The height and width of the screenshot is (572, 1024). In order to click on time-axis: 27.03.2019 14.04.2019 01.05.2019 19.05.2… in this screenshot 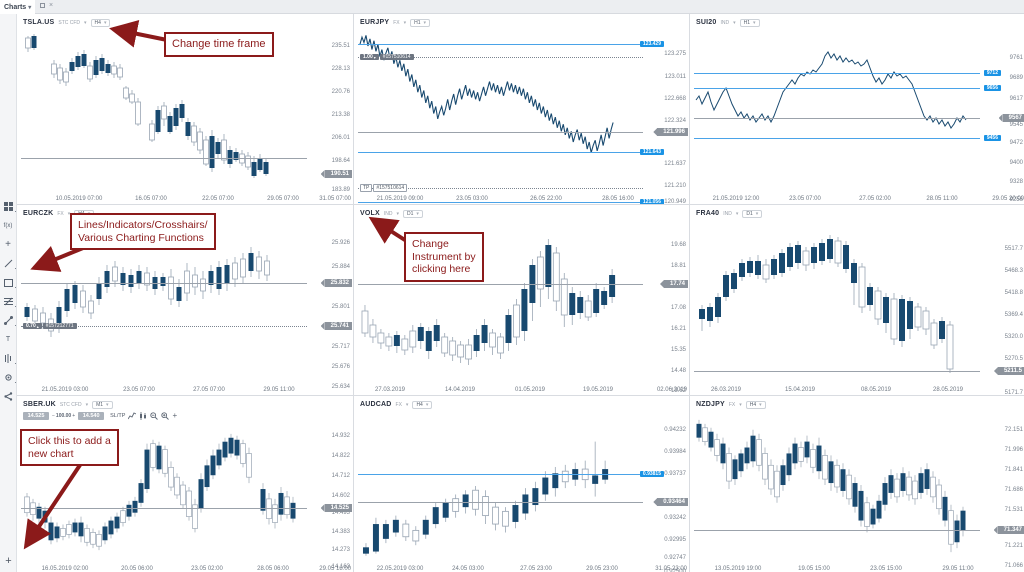, I will do `click(521, 388)`.